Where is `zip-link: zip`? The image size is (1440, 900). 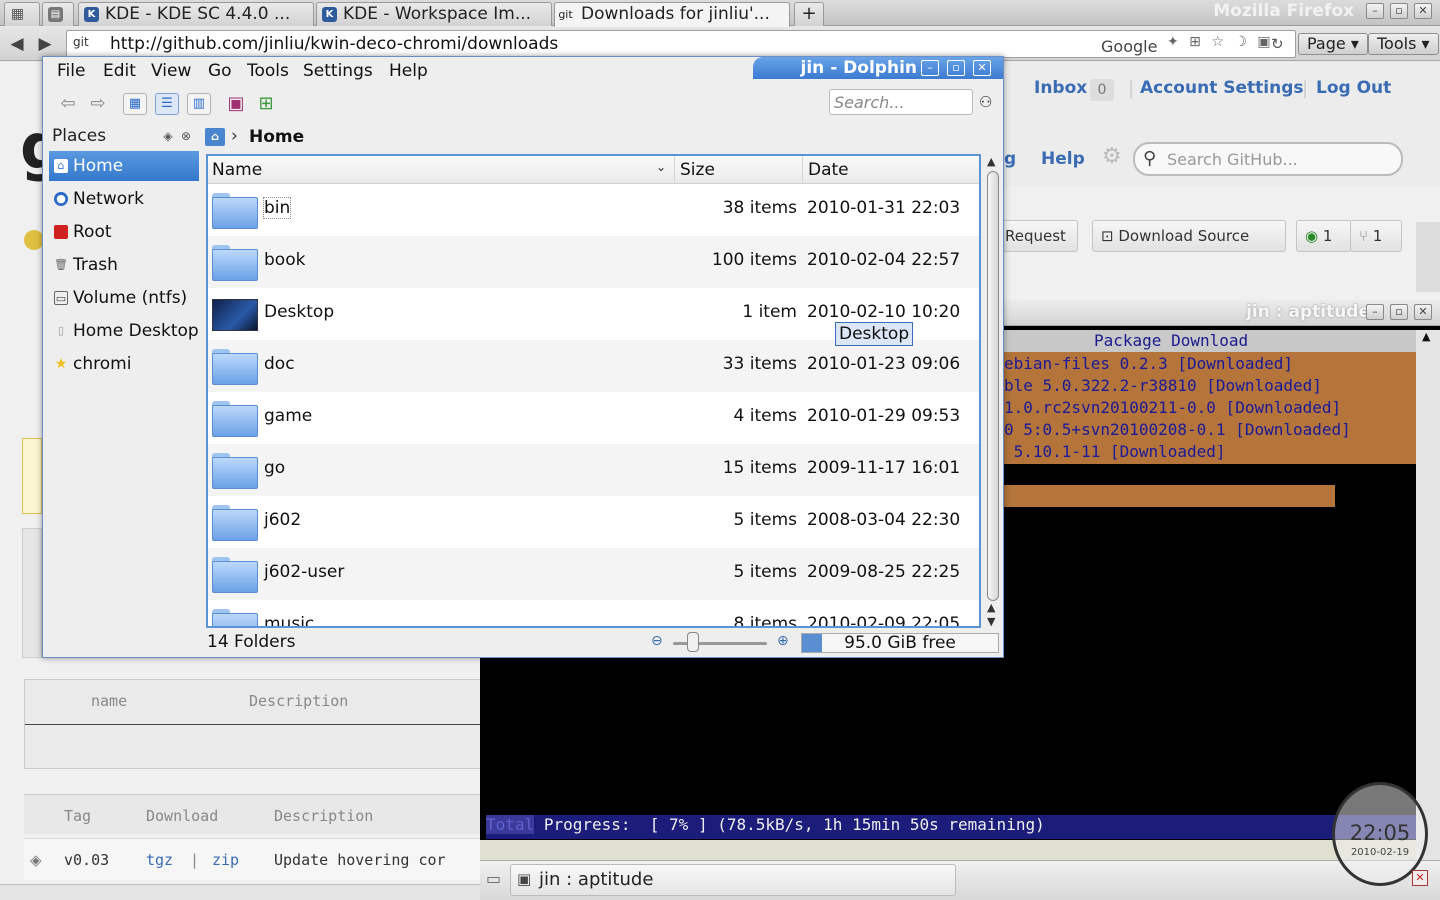 zip-link: zip is located at coordinates (225, 860).